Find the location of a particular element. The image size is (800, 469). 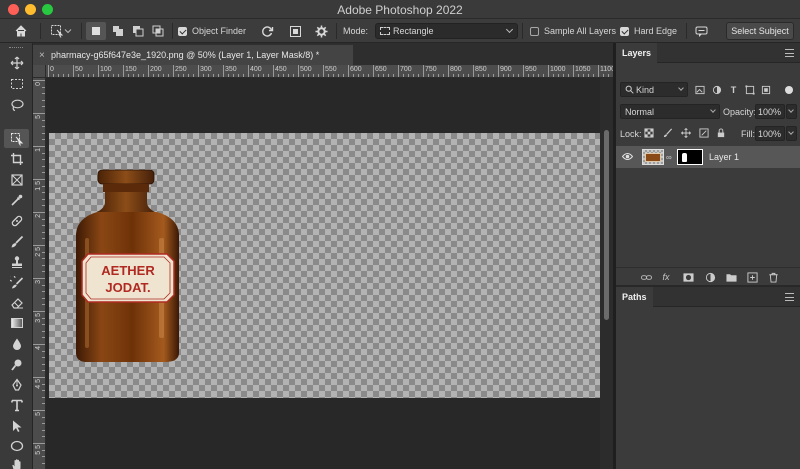

show-all-objects-button is located at coordinates (295, 31).